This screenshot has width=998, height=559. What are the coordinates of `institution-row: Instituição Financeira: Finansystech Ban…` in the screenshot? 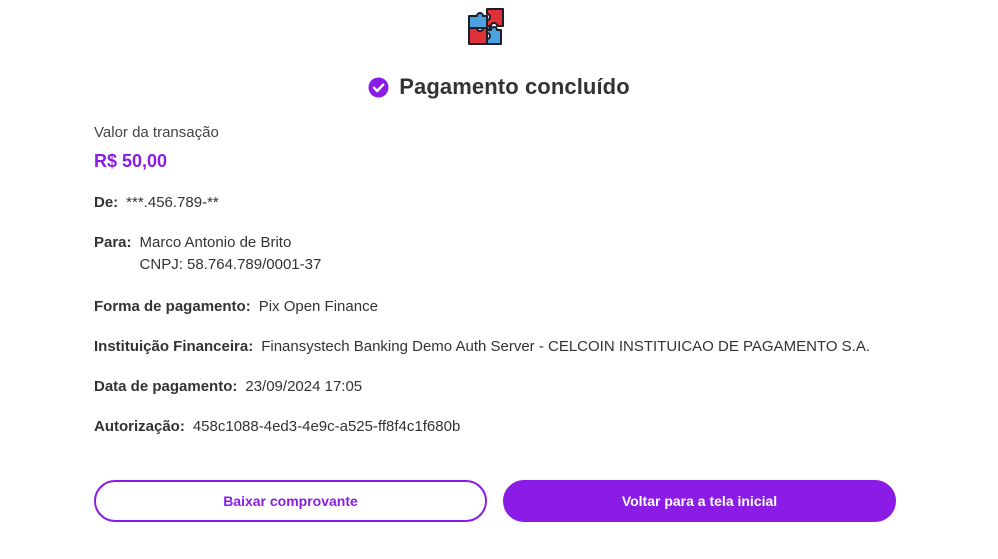 It's located at (482, 347).